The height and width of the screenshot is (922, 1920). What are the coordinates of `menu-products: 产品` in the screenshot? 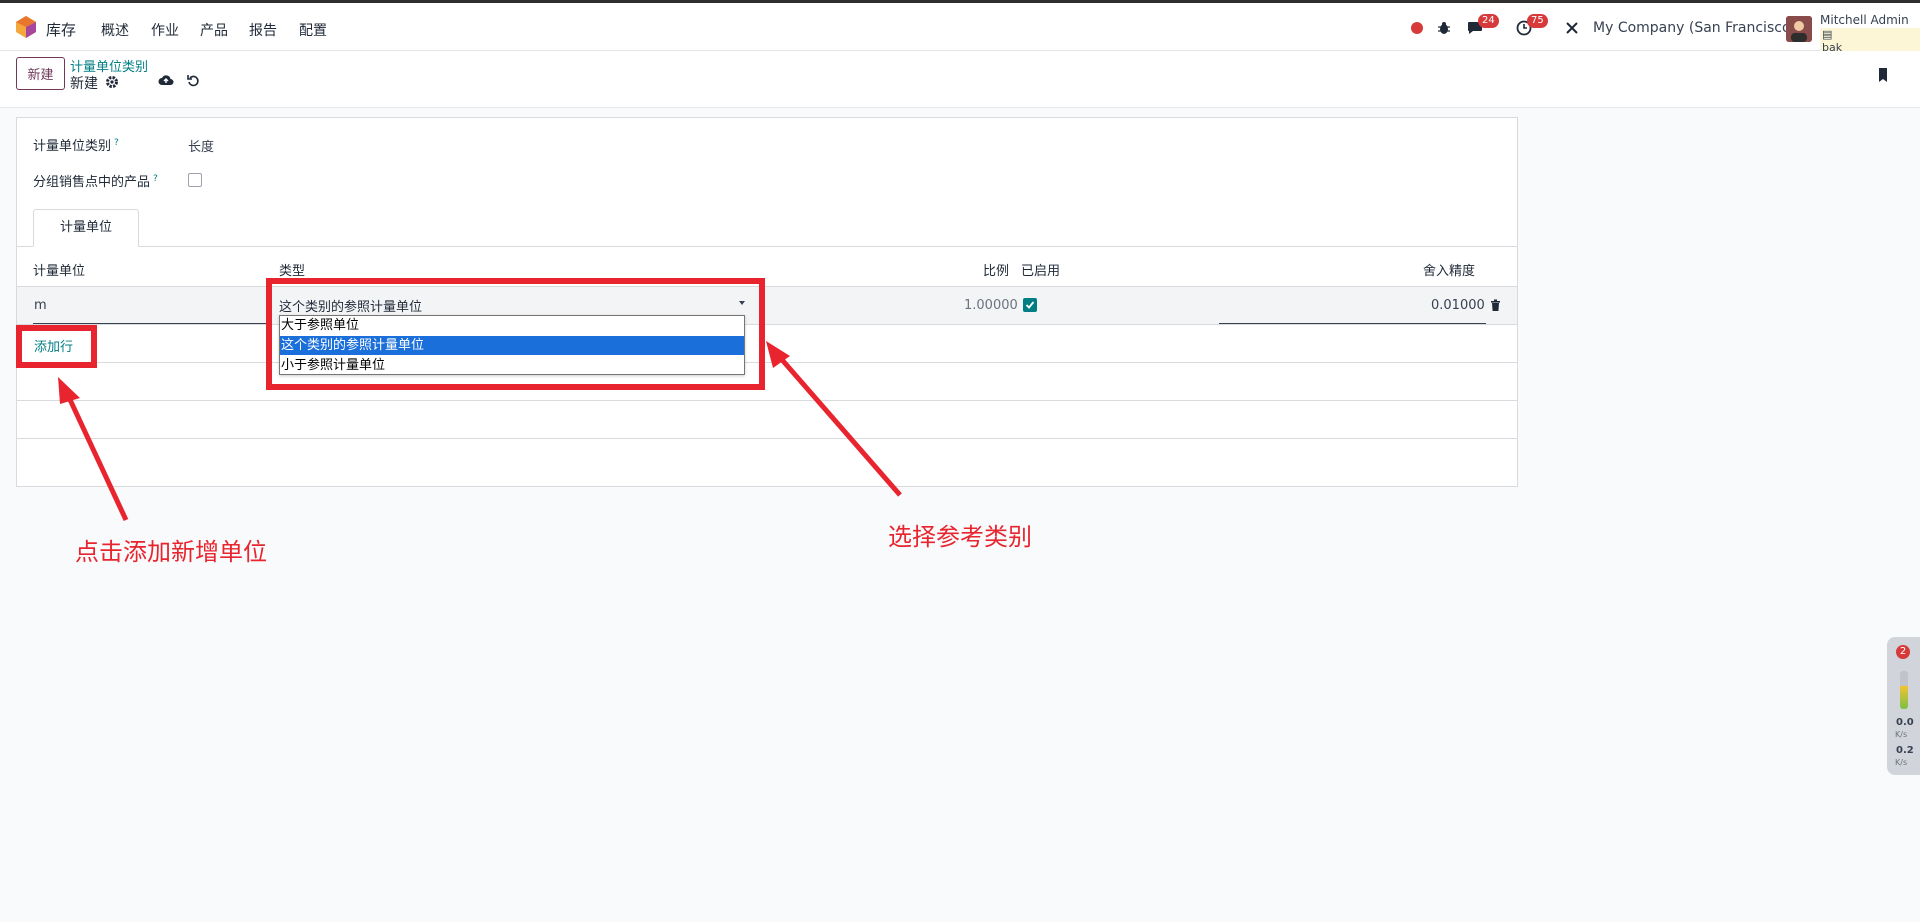 It's located at (214, 30).